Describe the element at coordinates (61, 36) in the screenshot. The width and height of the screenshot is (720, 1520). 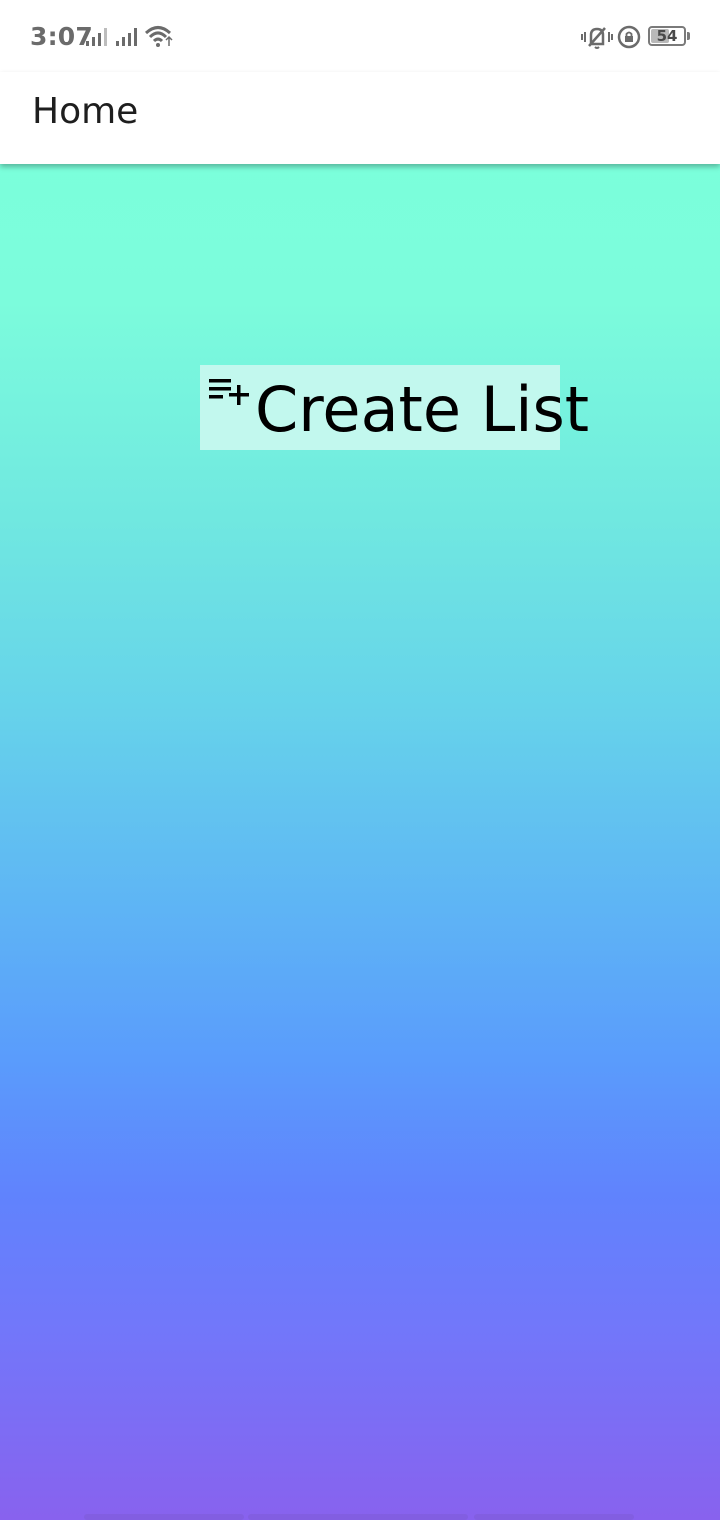
I see `status-time: 3:07` at that location.